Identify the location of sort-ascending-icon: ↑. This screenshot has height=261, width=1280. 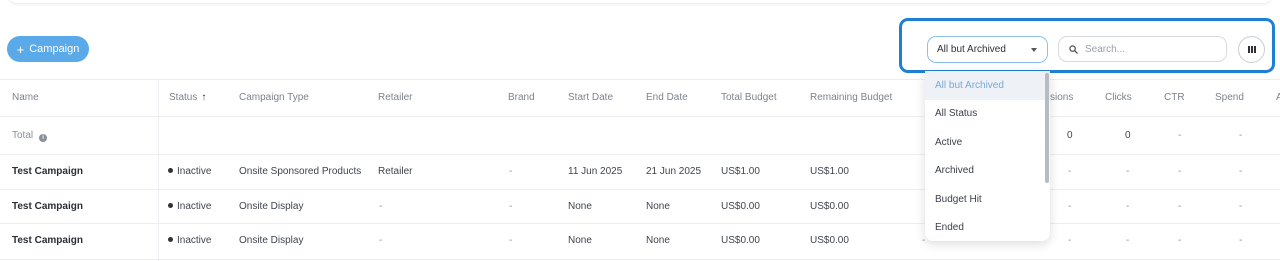
(204, 97).